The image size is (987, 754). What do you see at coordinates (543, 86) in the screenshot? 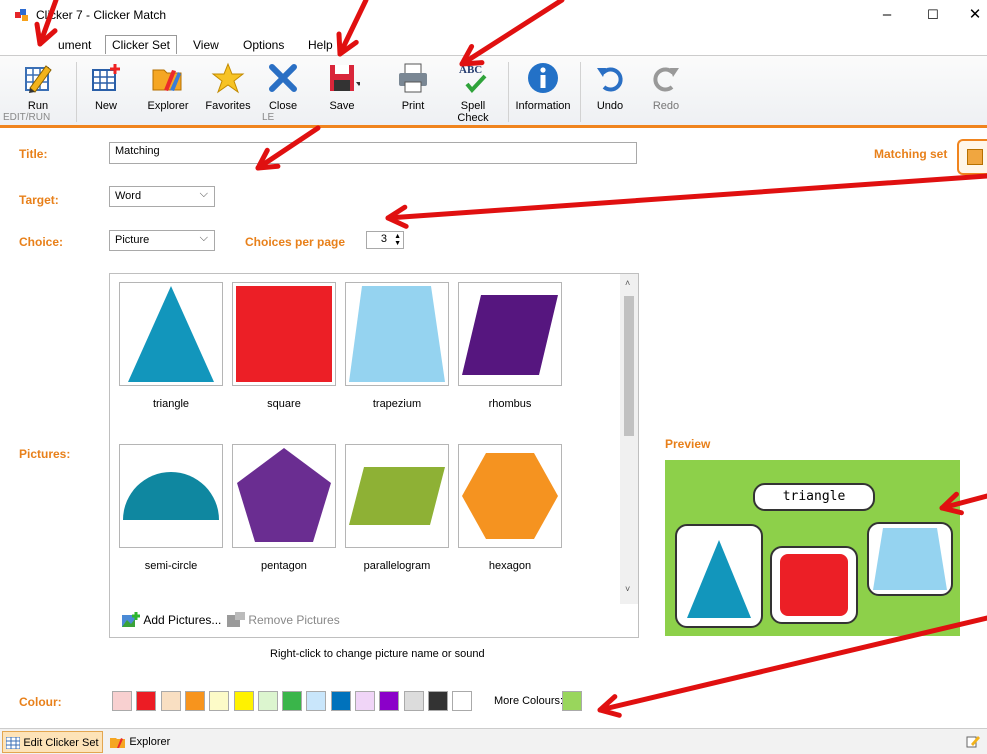
I see `information-button: Information` at bounding box center [543, 86].